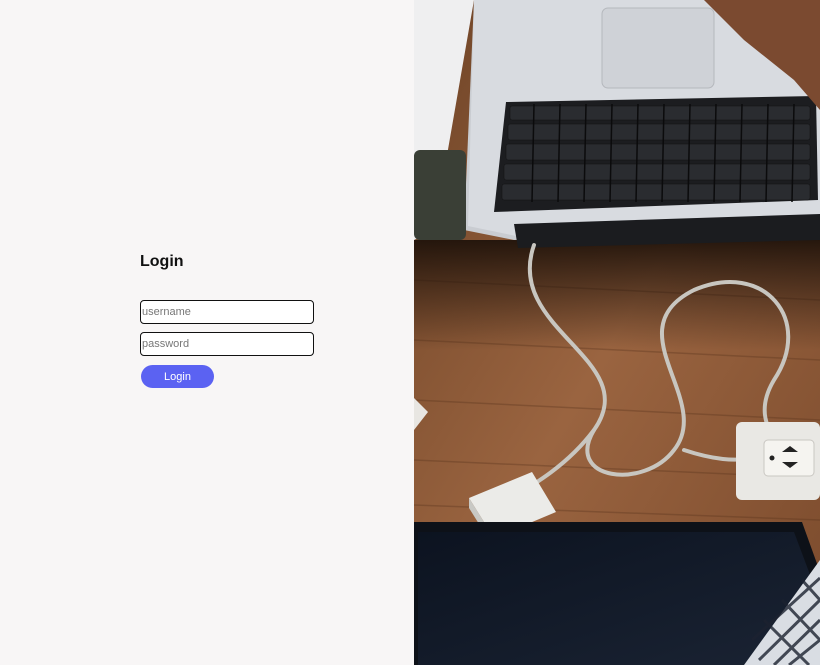 The height and width of the screenshot is (665, 820). I want to click on login-form: Login Login, so click(240, 320).